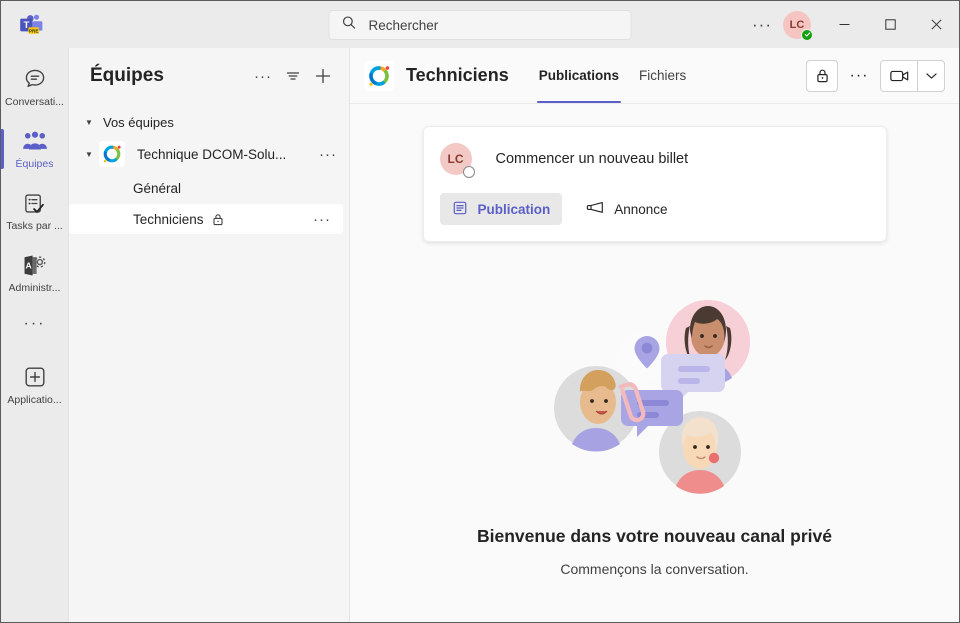  Describe the element at coordinates (641, 209) in the screenshot. I see `announcement-type-label: Annonce` at that location.